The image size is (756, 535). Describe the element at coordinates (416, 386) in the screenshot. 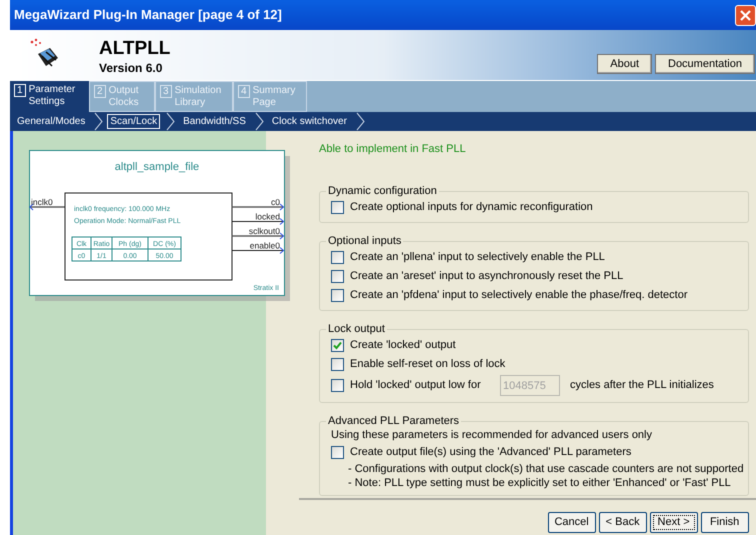

I see `checkbox-label: Hold 'locked' output low for` at that location.